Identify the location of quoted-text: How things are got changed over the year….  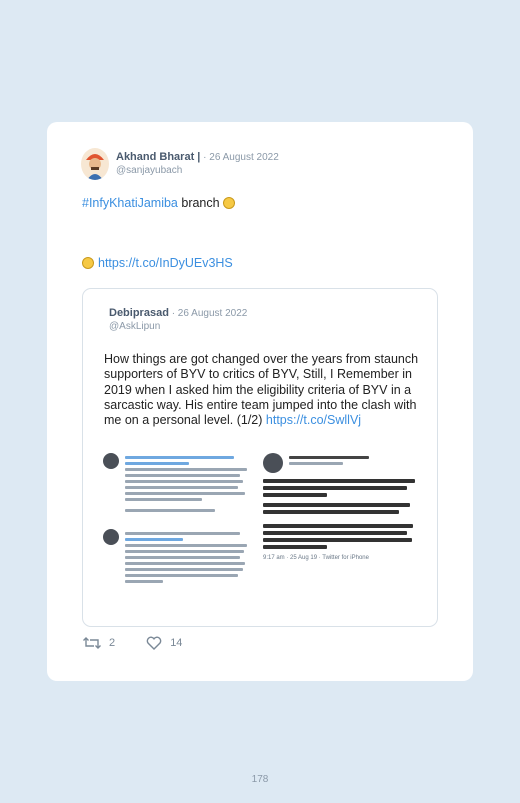
(264, 390).